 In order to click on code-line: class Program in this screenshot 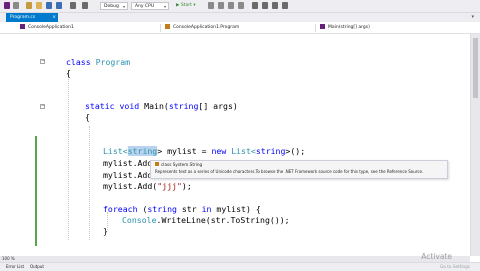, I will do `click(98, 62)`.